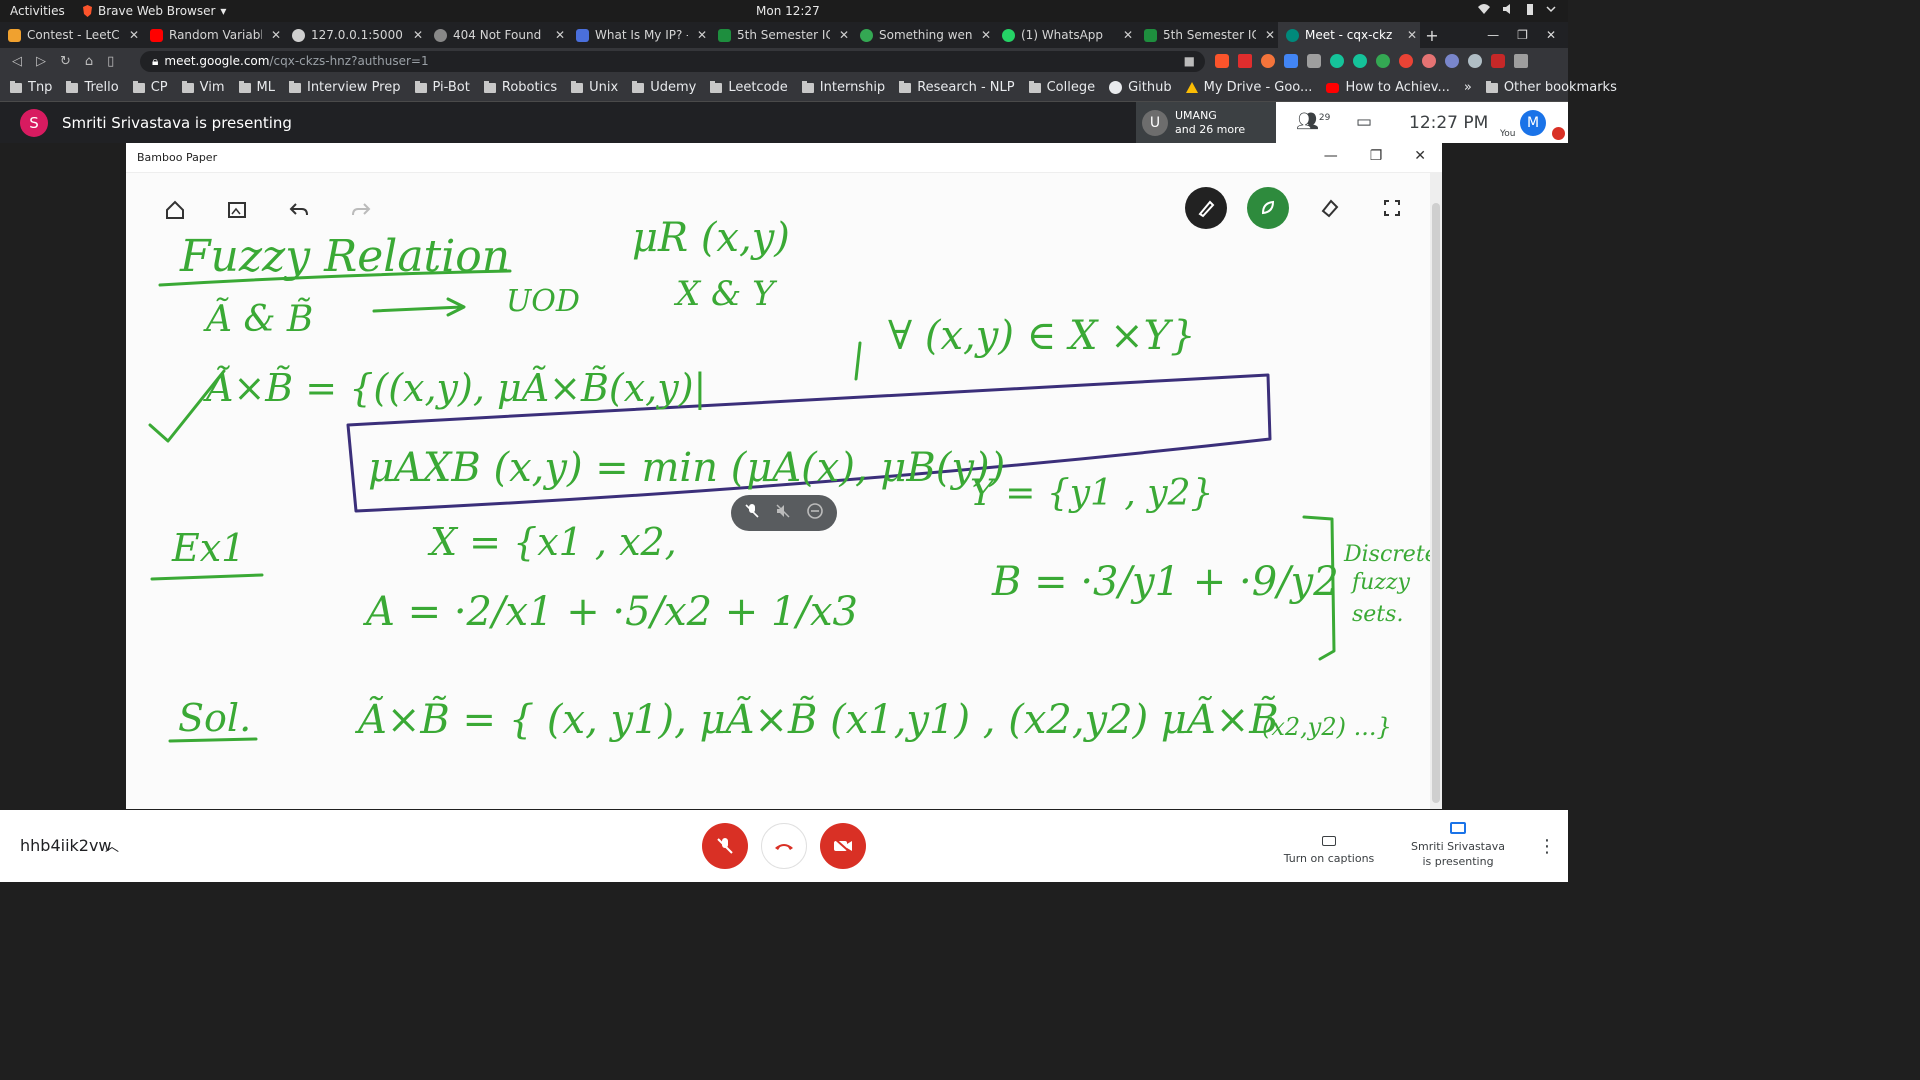 This screenshot has height=1080, width=1920. What do you see at coordinates (110, 61) in the screenshot?
I see `bookmark-icon: ▯` at bounding box center [110, 61].